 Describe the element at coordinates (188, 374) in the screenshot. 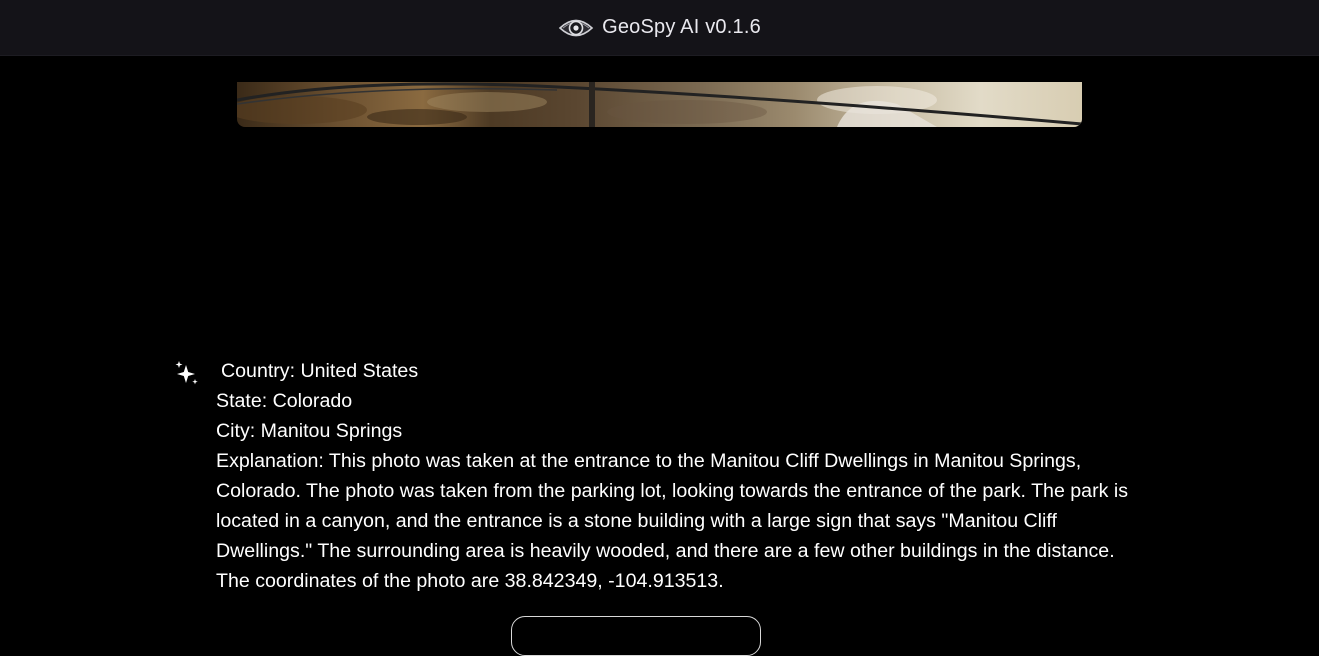

I see `sparkle-icon` at that location.